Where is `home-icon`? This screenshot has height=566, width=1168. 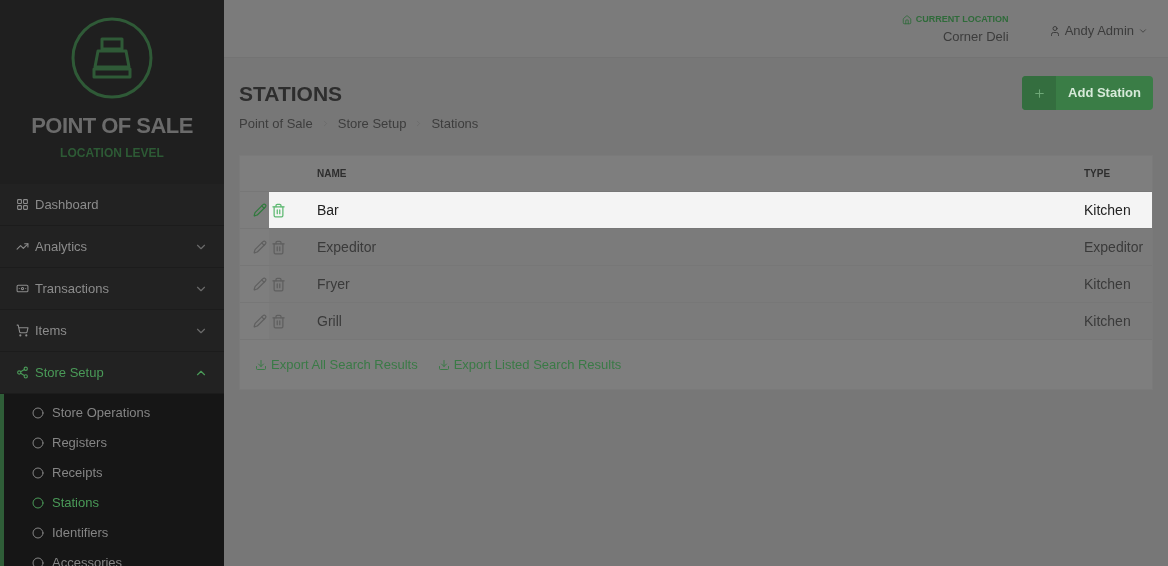 home-icon is located at coordinates (906, 19).